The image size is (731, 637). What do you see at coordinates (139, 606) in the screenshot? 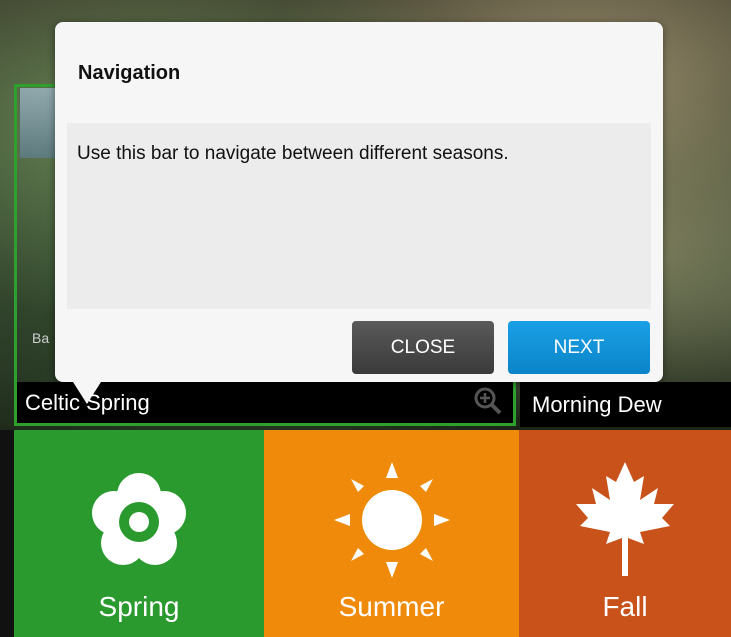
I see `season-label-spring: Spring` at bounding box center [139, 606].